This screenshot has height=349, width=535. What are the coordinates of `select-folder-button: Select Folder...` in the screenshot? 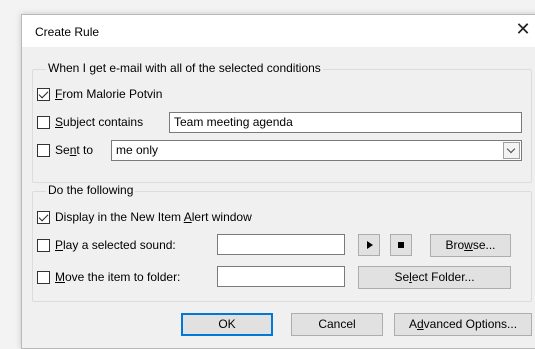 It's located at (434, 277).